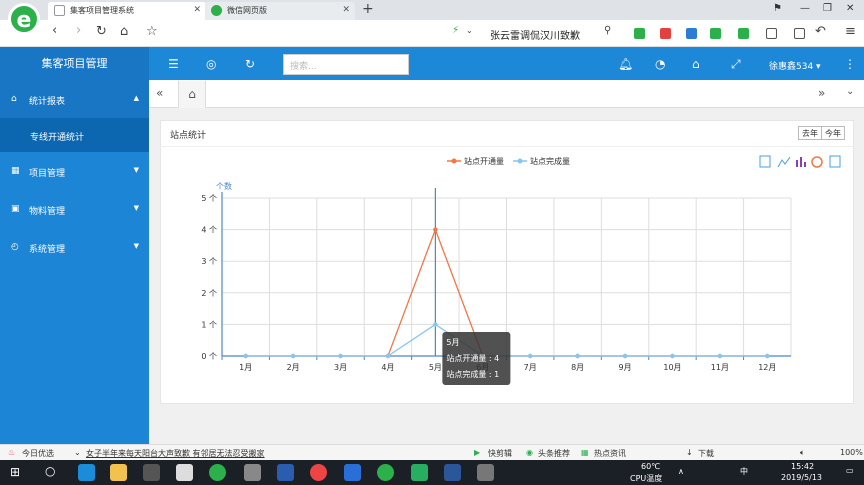 This screenshot has height=485, width=864. Describe the element at coordinates (224, 186) in the screenshot. I see `y-axis-label: 个数` at that location.